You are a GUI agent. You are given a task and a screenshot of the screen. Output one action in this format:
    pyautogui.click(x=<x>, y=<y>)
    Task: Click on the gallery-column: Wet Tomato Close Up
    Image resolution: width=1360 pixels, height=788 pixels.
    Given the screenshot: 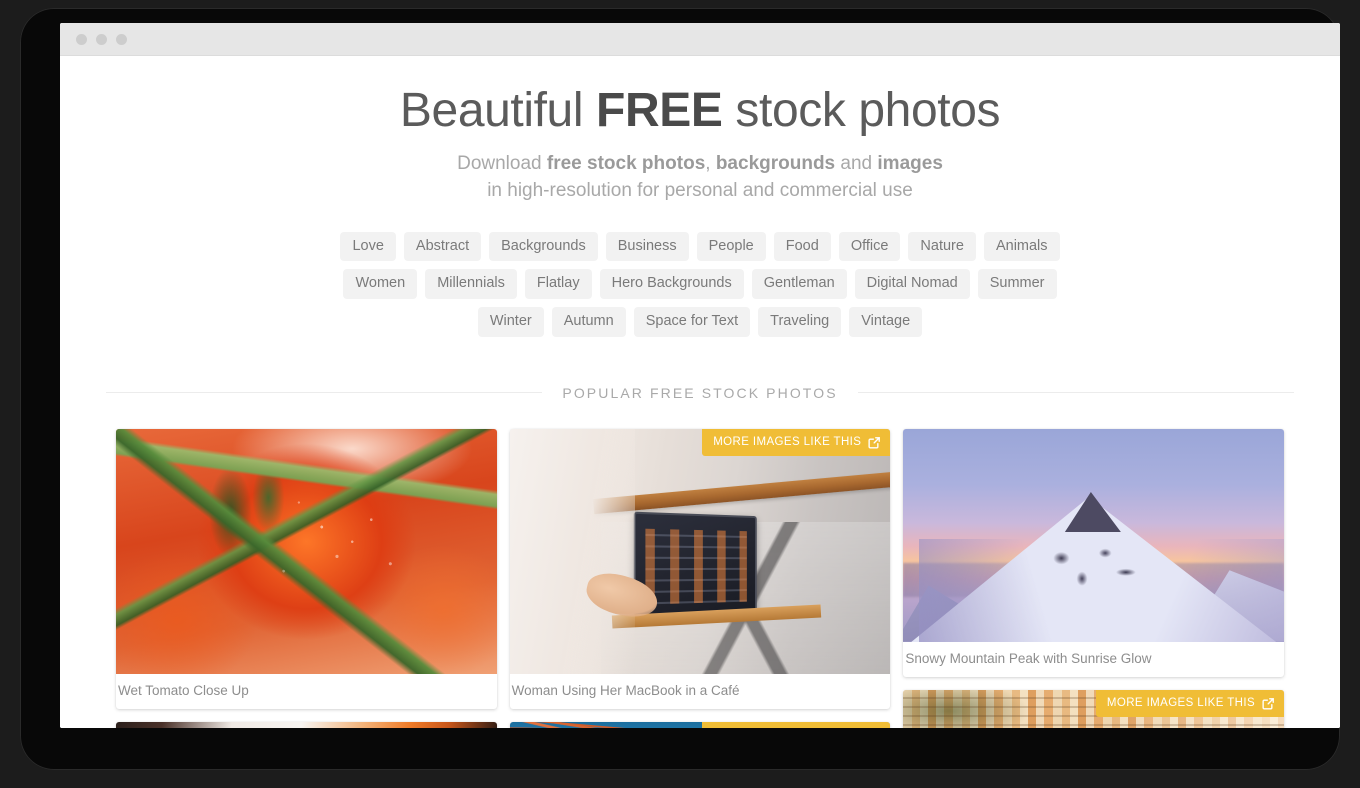 What is the action you would take?
    pyautogui.click(x=306, y=578)
    